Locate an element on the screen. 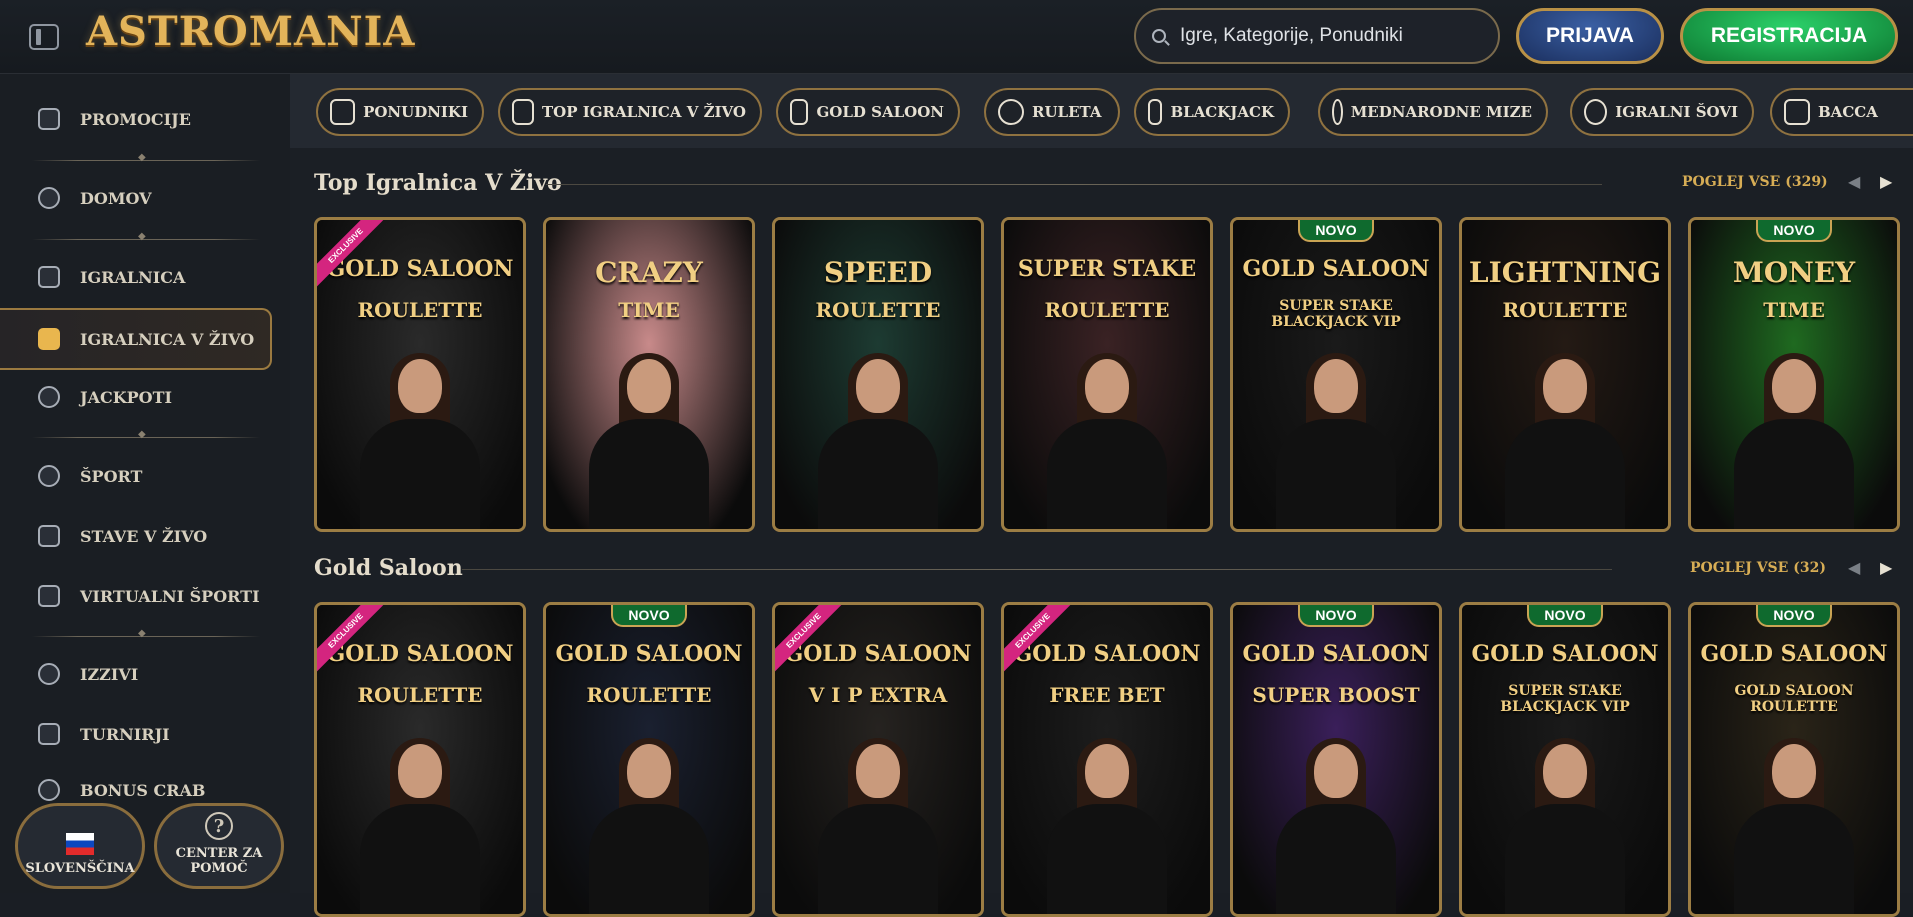 The height and width of the screenshot is (917, 1913). category-game-shows: IGRALNI ŠOVI is located at coordinates (1662, 112).